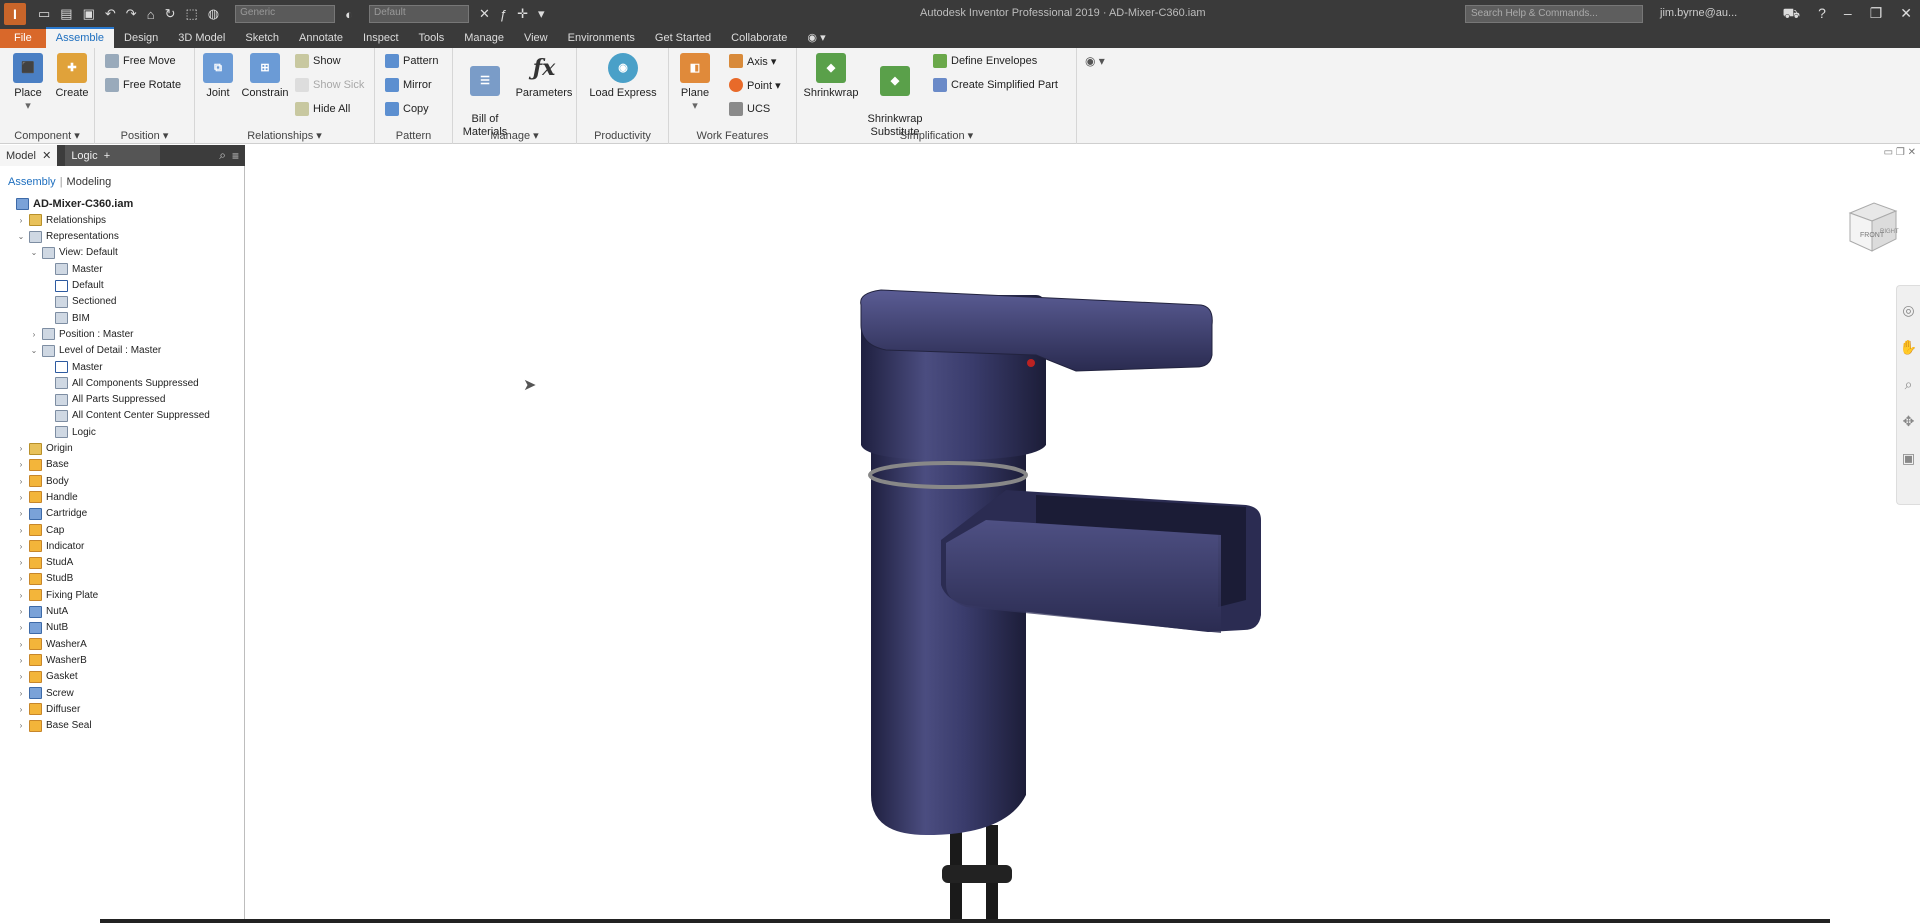  What do you see at coordinates (89, 182) in the screenshot?
I see `subtab-modeling: Modeling` at bounding box center [89, 182].